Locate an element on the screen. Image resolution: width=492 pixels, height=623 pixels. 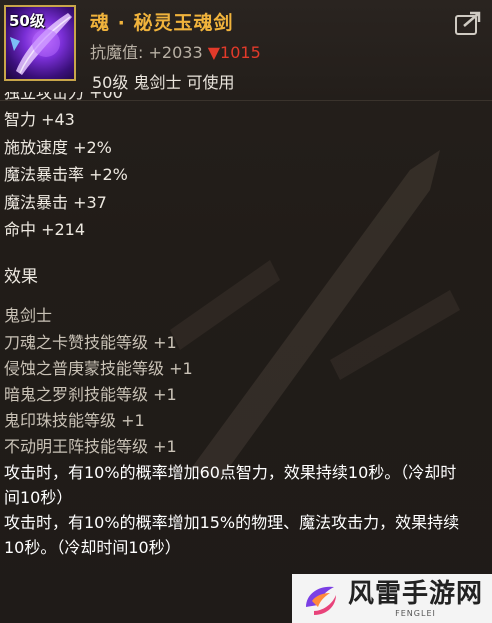
effects-title: 效果 is located at coordinates (21, 276).